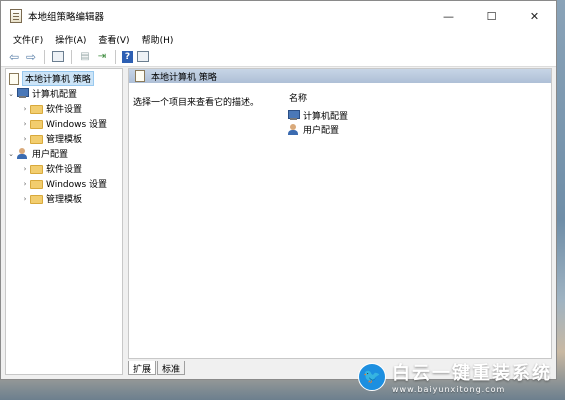 The width and height of the screenshot is (565, 400). I want to click on tree-item-computer-config: ⌄ 计算机配置, so click(64, 93).